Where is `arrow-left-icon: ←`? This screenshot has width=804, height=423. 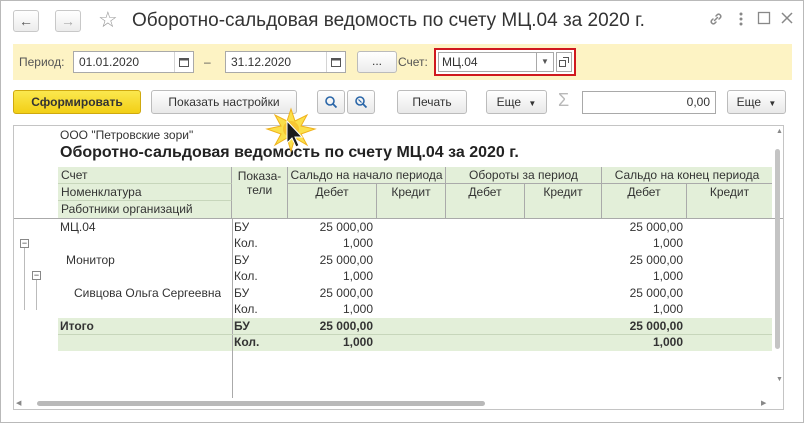
arrow-left-icon: ← is located at coordinates (26, 21).